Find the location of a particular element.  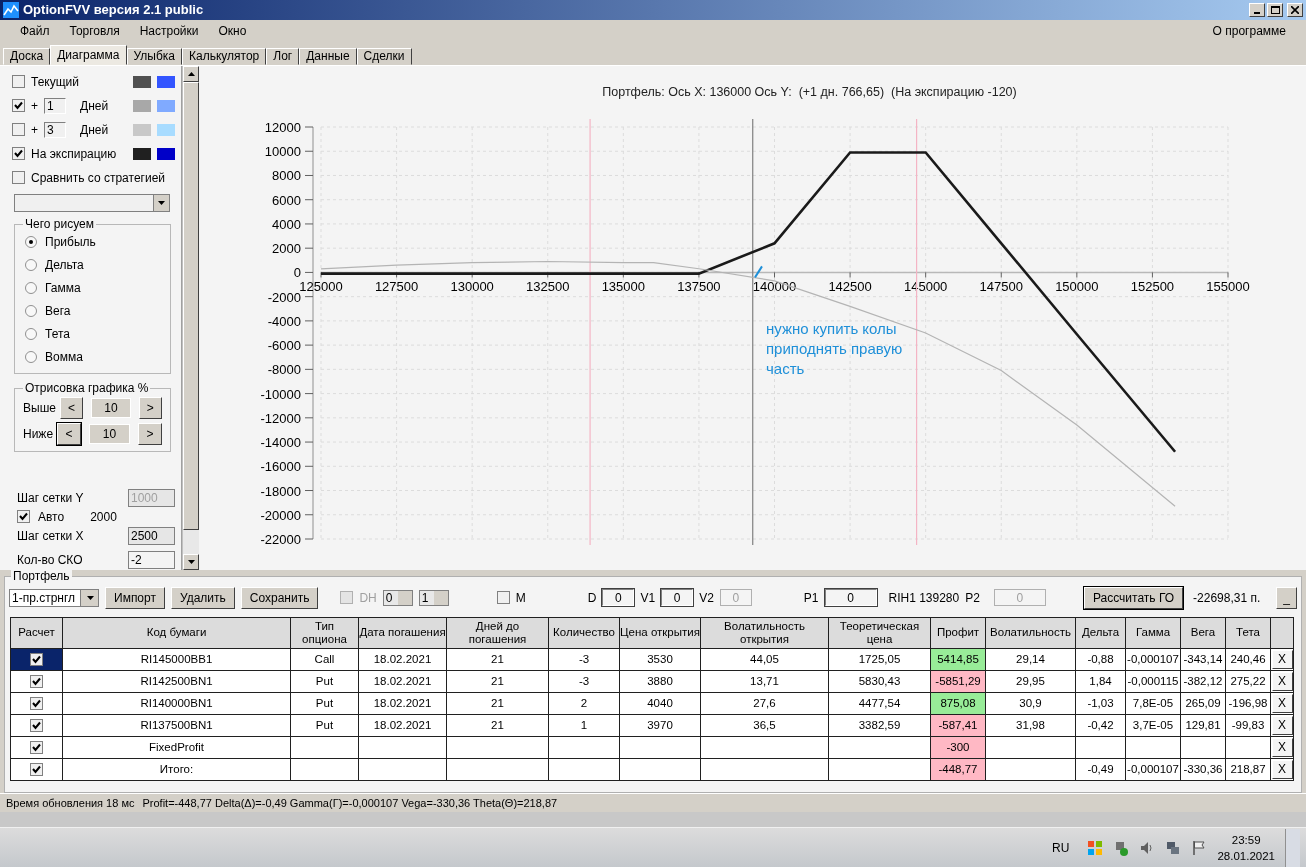

column-header: Цена открытия is located at coordinates (660, 633).